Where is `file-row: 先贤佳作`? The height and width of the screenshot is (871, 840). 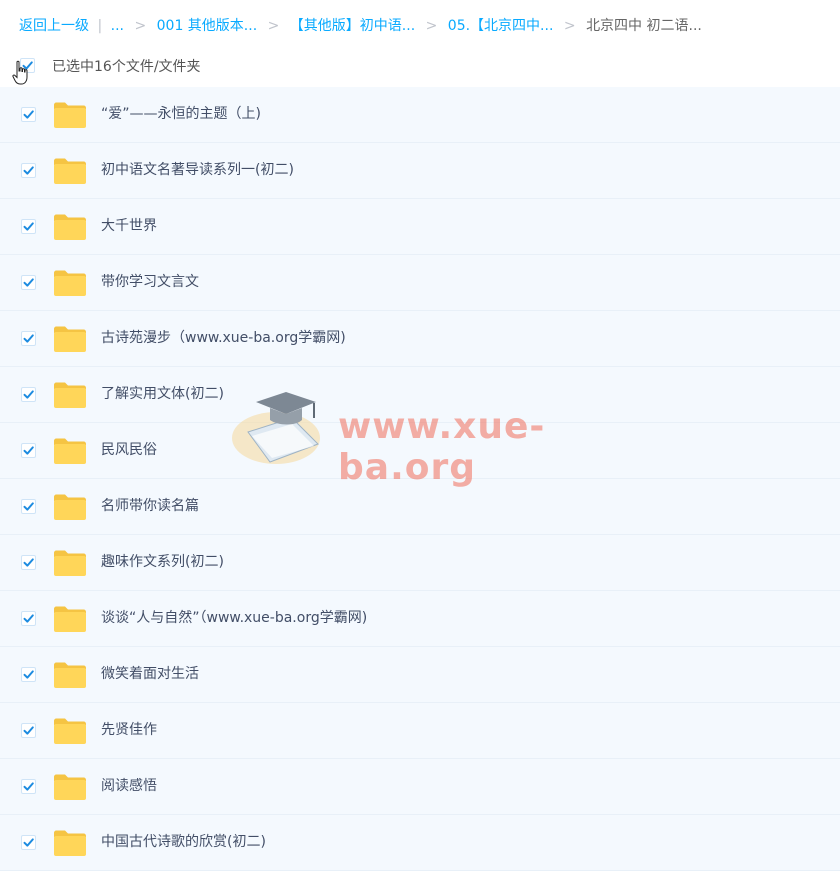
file-row: 先贤佳作 is located at coordinates (420, 731).